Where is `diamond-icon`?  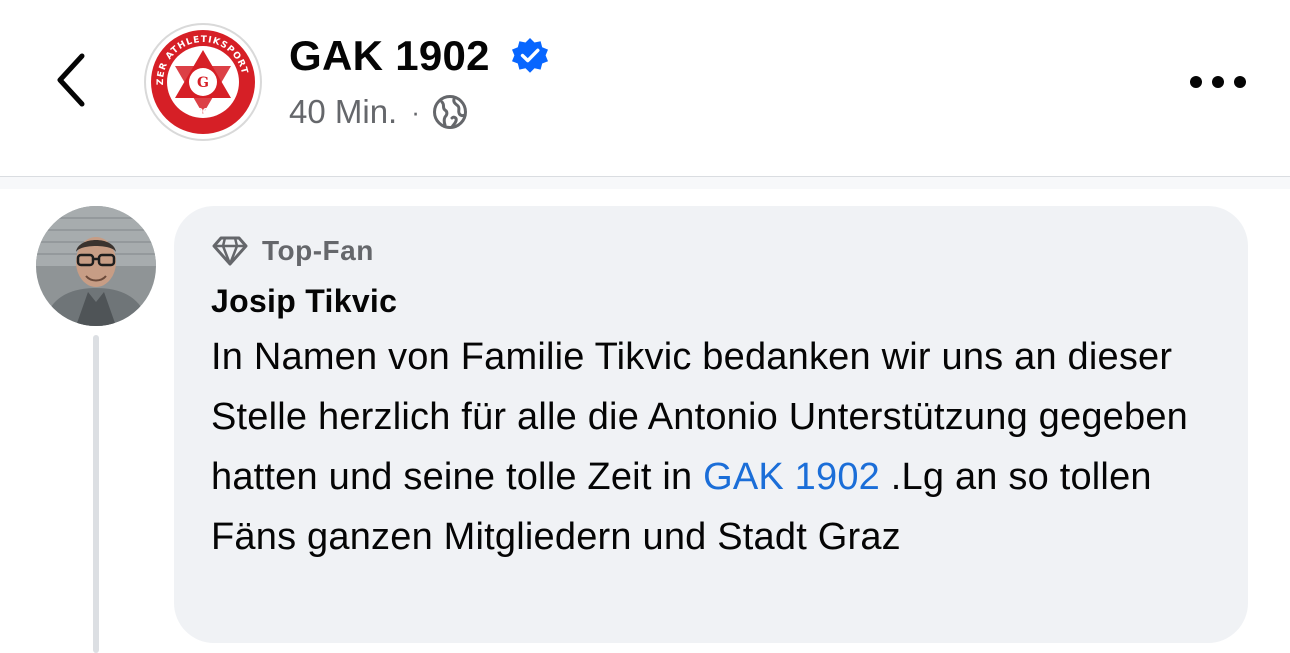
diamond-icon is located at coordinates (230, 251).